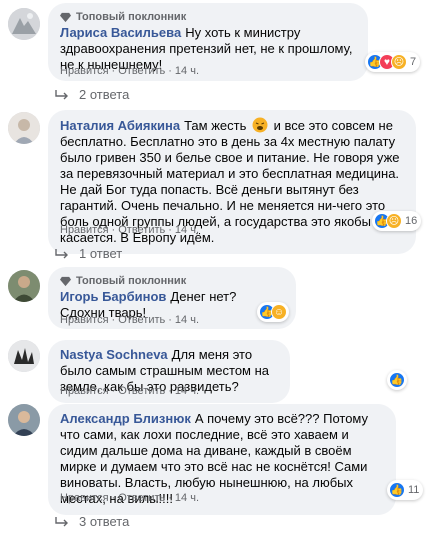  Describe the element at coordinates (215, 125) in the screenshot. I see `comment-text: Там жесть` at that location.